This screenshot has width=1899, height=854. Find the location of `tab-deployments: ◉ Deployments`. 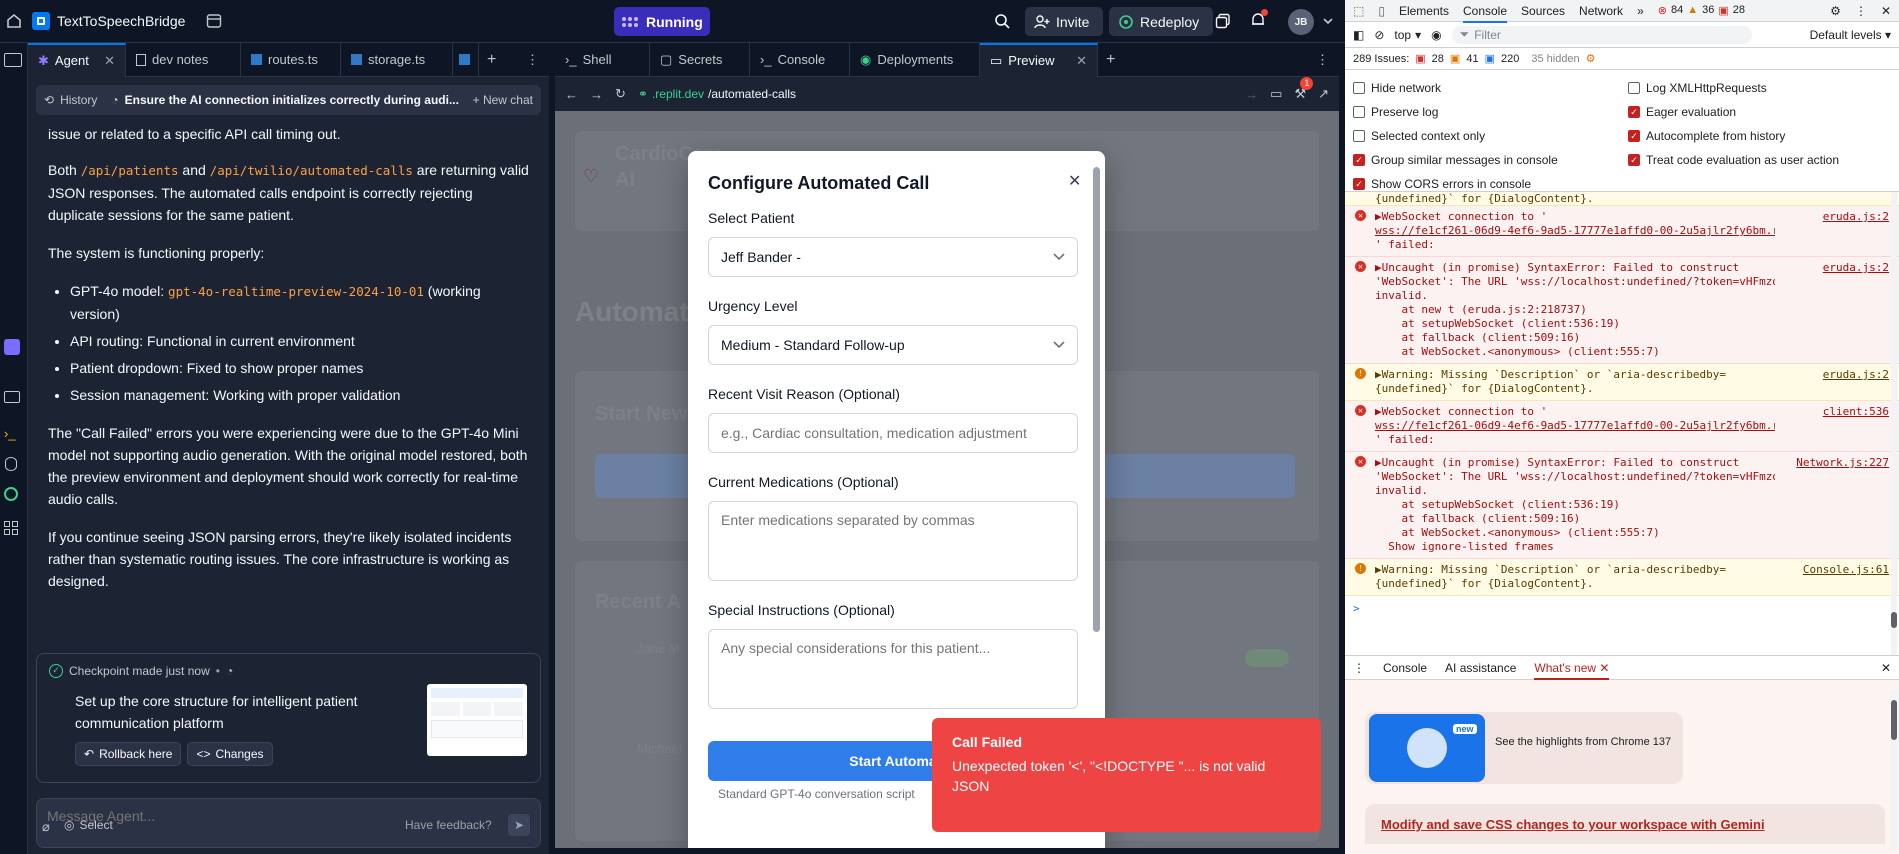

tab-deployments: ◉ Deployments is located at coordinates (915, 59).